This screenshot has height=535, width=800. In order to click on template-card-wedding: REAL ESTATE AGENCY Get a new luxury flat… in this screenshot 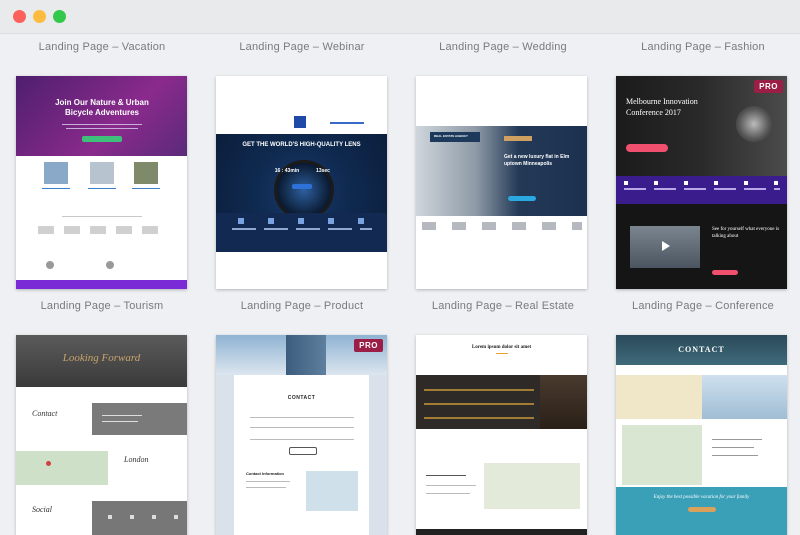, I will do `click(501, 182)`.